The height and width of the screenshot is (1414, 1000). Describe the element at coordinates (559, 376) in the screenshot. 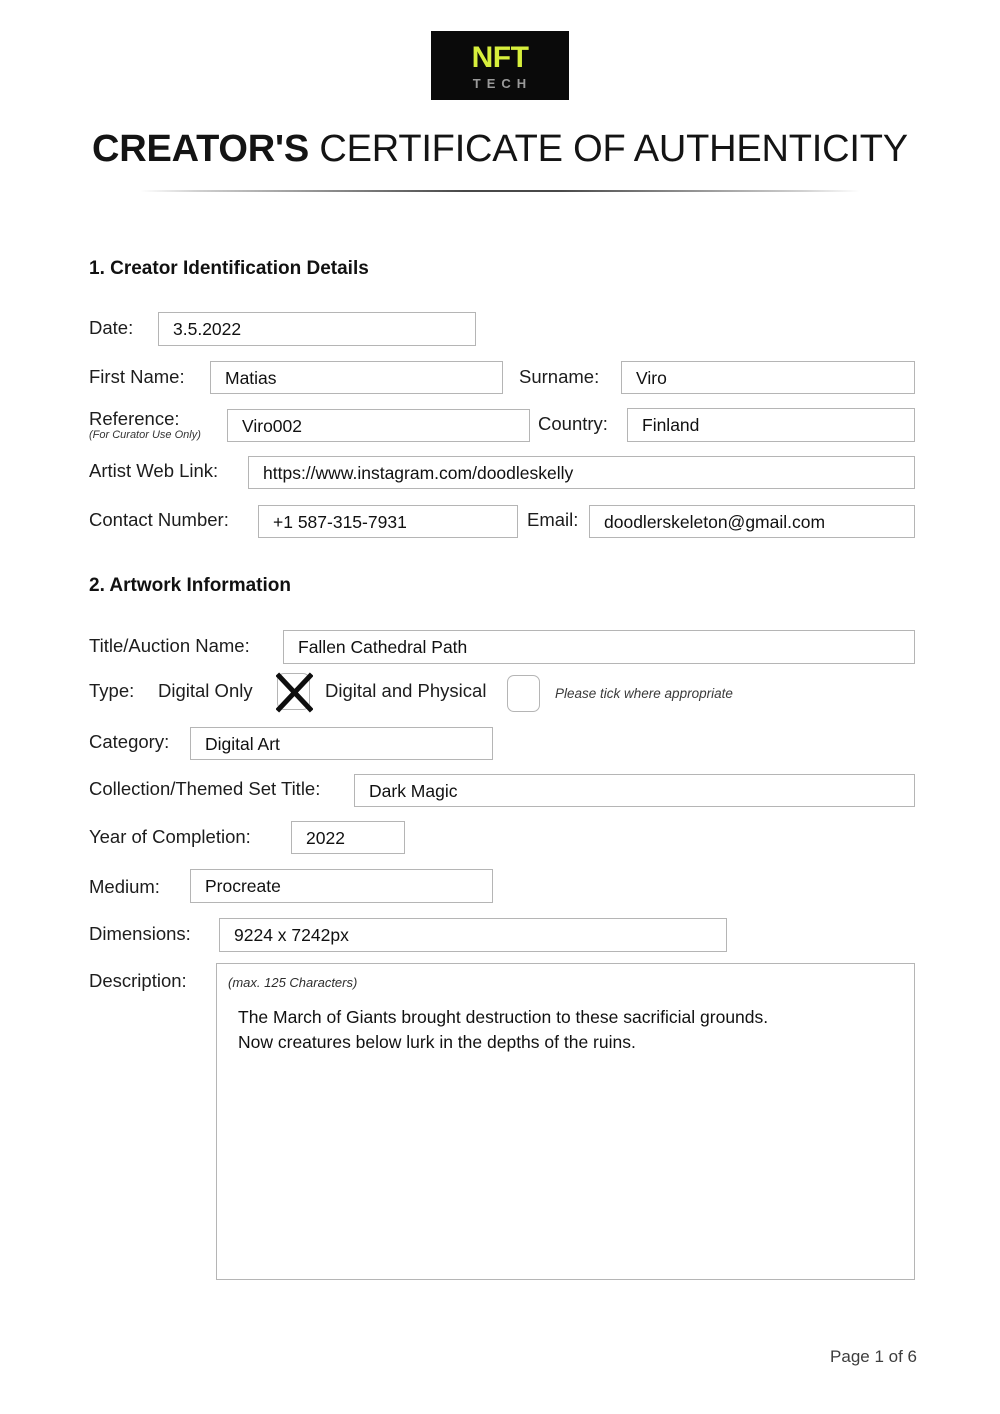

I see `surname-label: Surname:` at that location.